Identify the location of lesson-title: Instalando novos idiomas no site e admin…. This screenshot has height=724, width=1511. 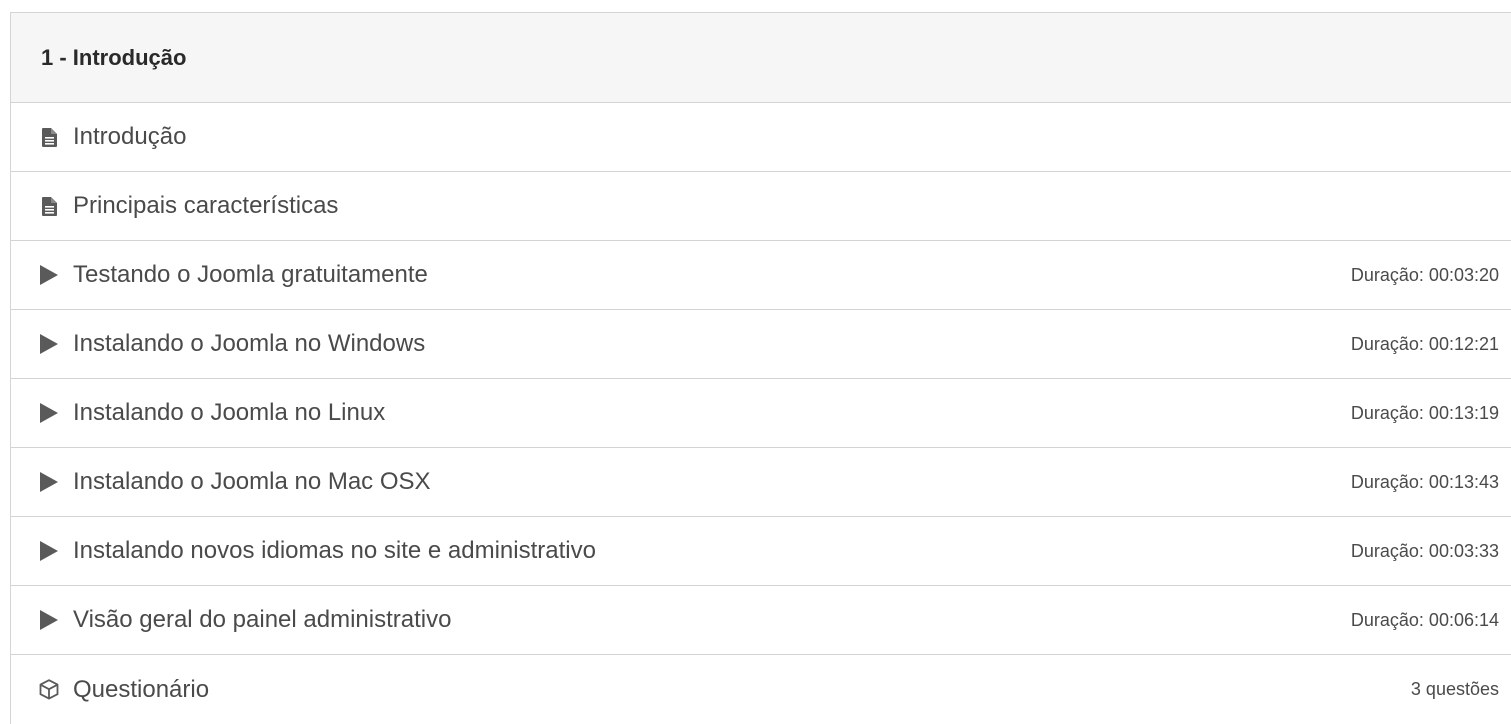
(334, 550).